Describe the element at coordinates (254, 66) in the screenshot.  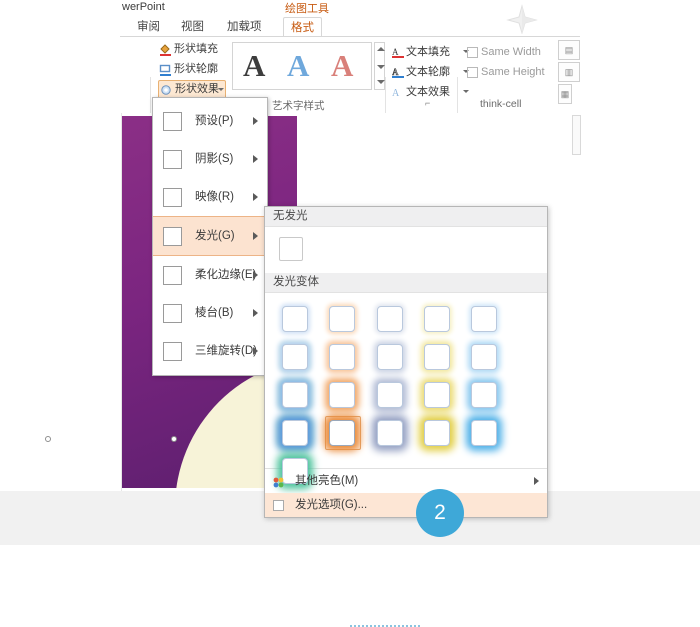
I see `wordart-sample-1: A` at that location.